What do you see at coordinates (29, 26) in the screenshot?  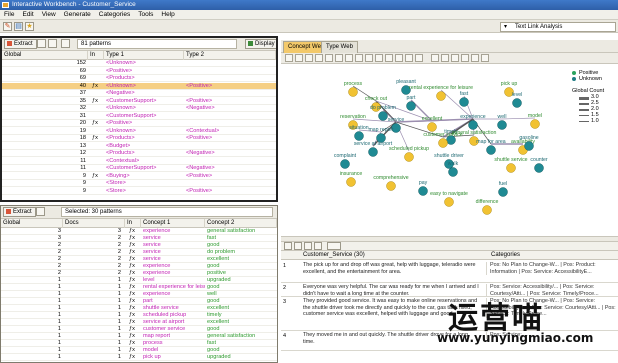 I see `tool-icon-3: ★` at bounding box center [29, 26].